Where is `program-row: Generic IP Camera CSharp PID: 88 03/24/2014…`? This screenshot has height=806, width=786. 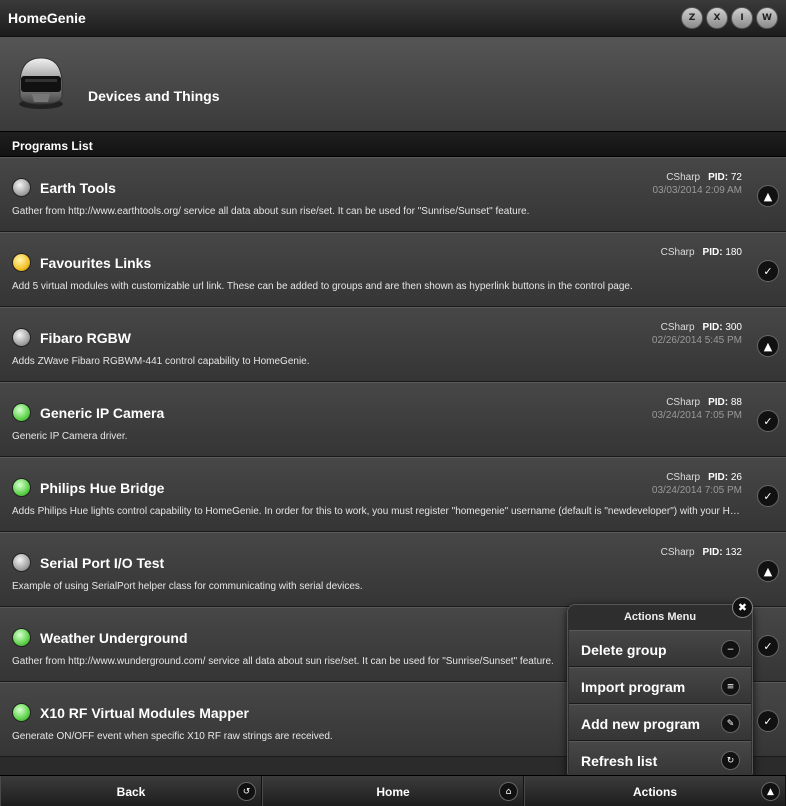 program-row: Generic IP Camera CSharp PID: 88 03/24/2014… is located at coordinates (393, 419).